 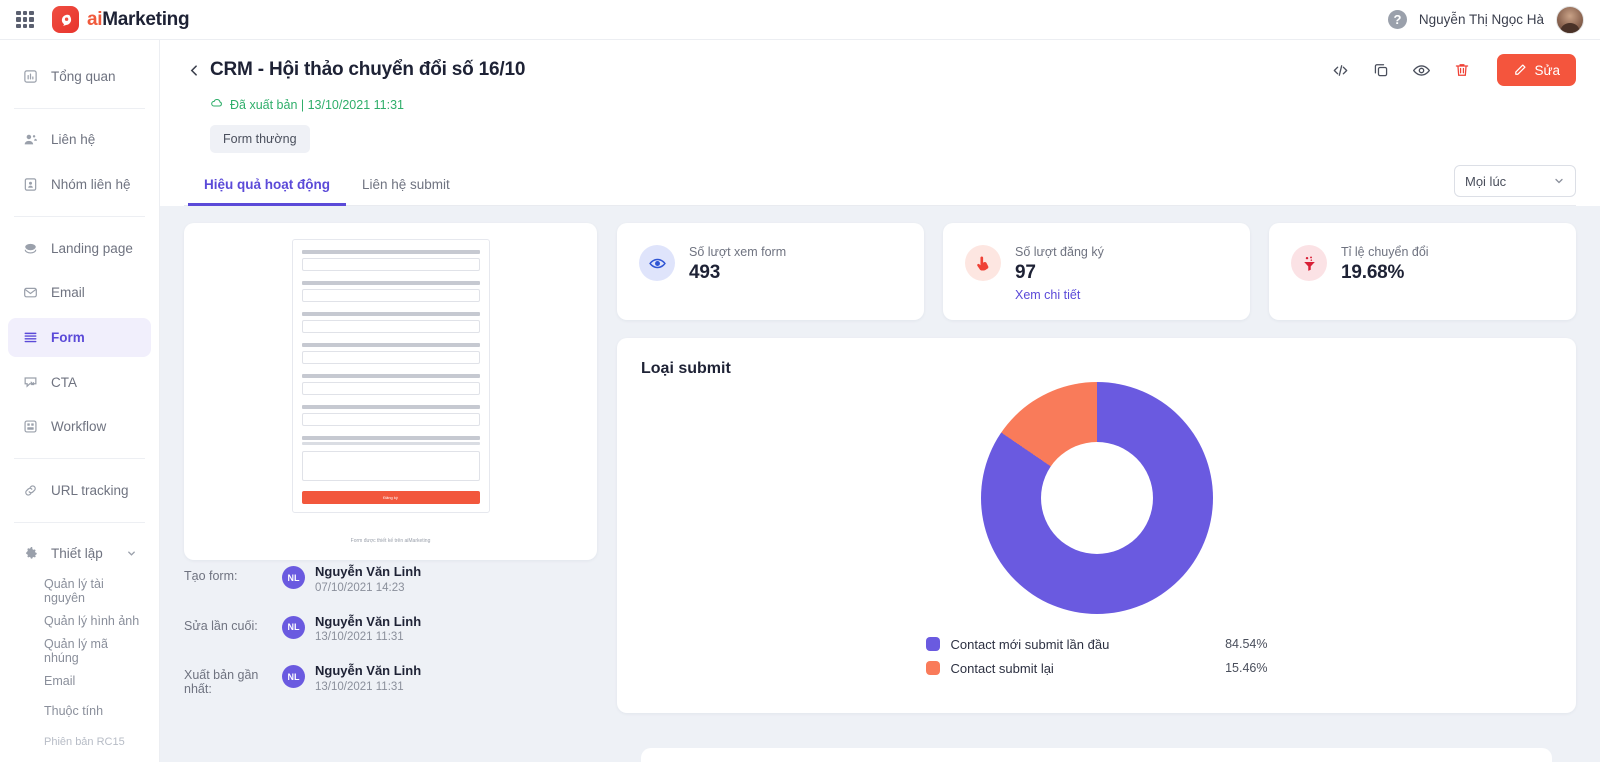 I want to click on sidebar-item-label: Landing page, so click(x=92, y=248).